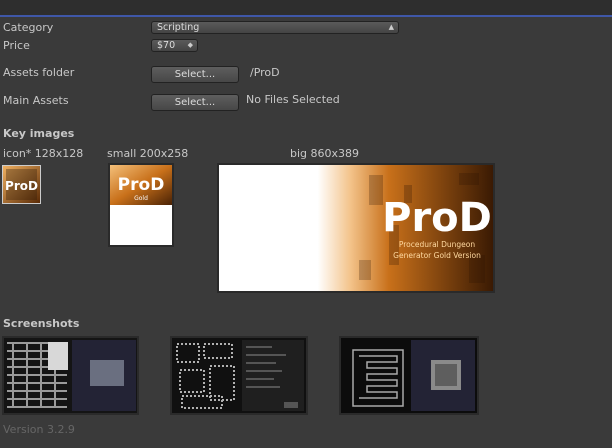  I want to click on prod-small-image: ProD Gold, so click(141, 205).